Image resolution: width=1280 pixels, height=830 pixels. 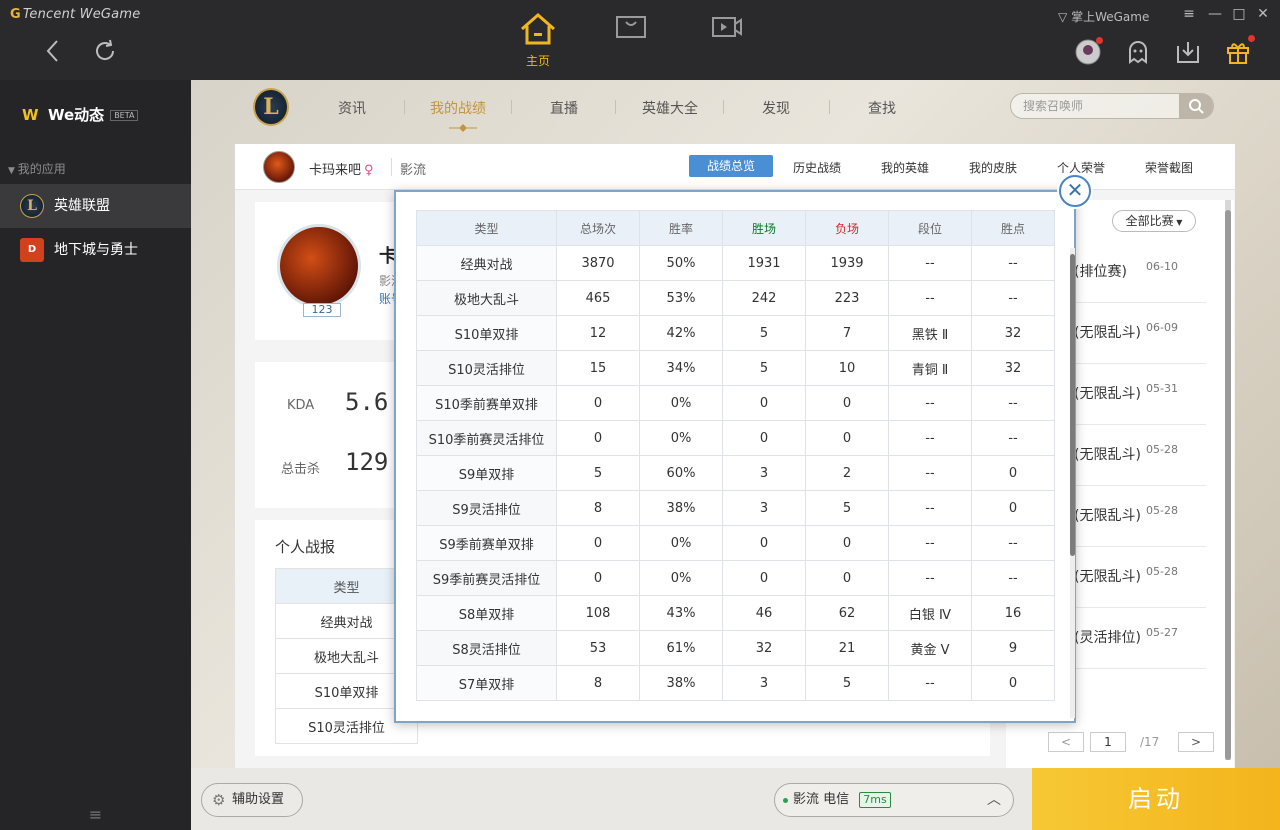 What do you see at coordinates (301, 469) in the screenshot?
I see `total-kills-label: 总击杀` at bounding box center [301, 469].